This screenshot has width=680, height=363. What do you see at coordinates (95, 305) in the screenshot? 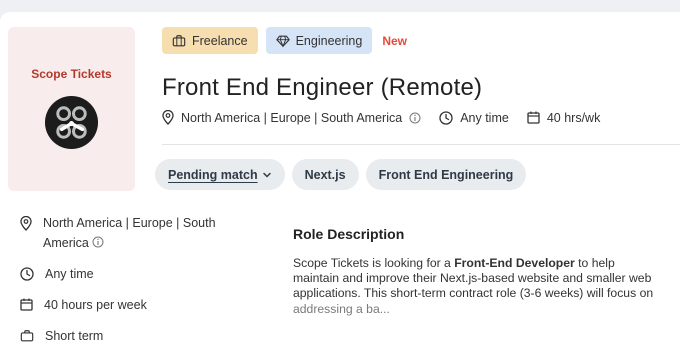
I see `detail-hours-text: 40 hours per week` at bounding box center [95, 305].